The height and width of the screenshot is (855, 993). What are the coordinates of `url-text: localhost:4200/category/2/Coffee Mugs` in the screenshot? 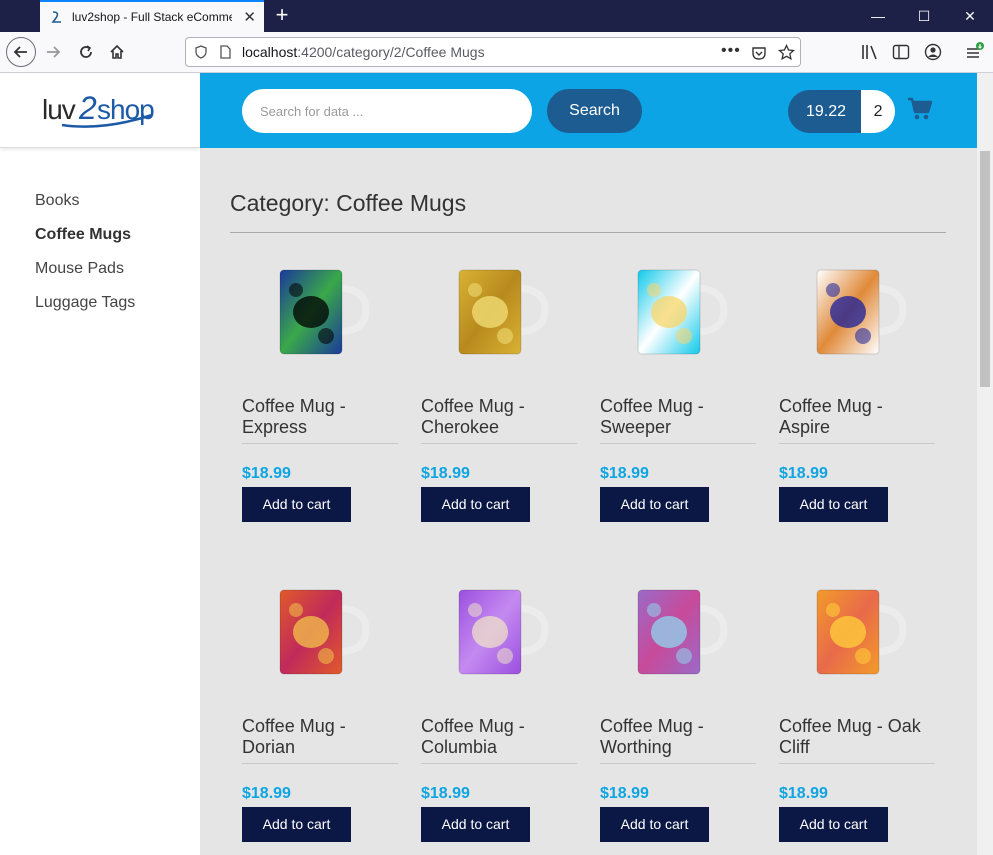 It's located at (363, 52).